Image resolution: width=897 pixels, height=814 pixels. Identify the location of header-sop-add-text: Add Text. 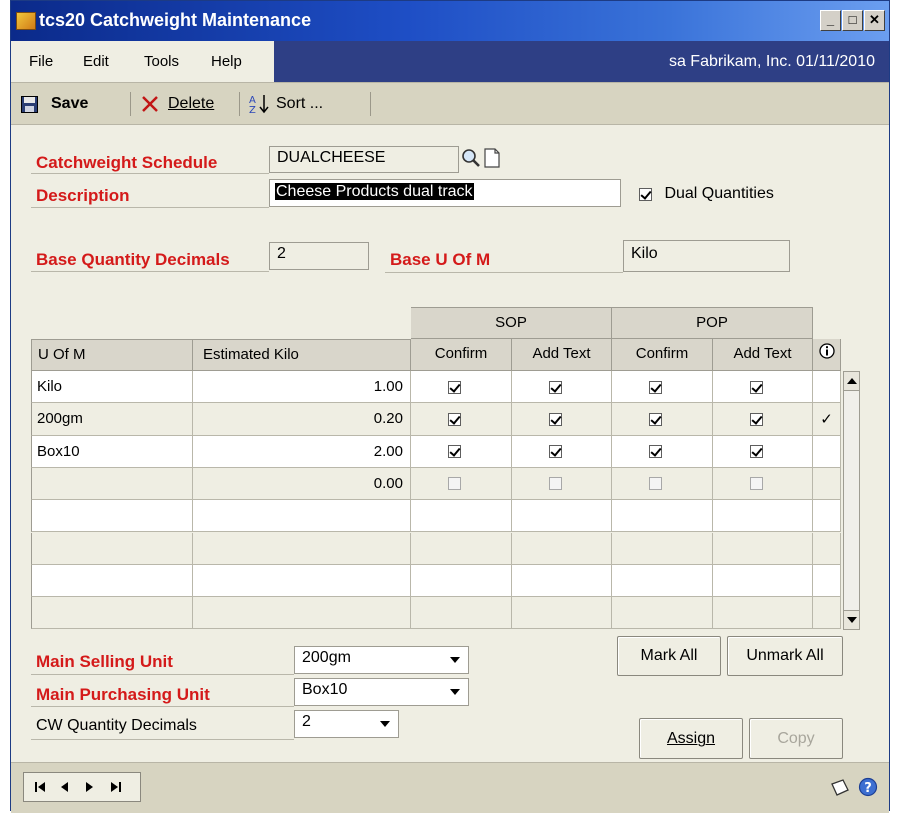
(562, 355).